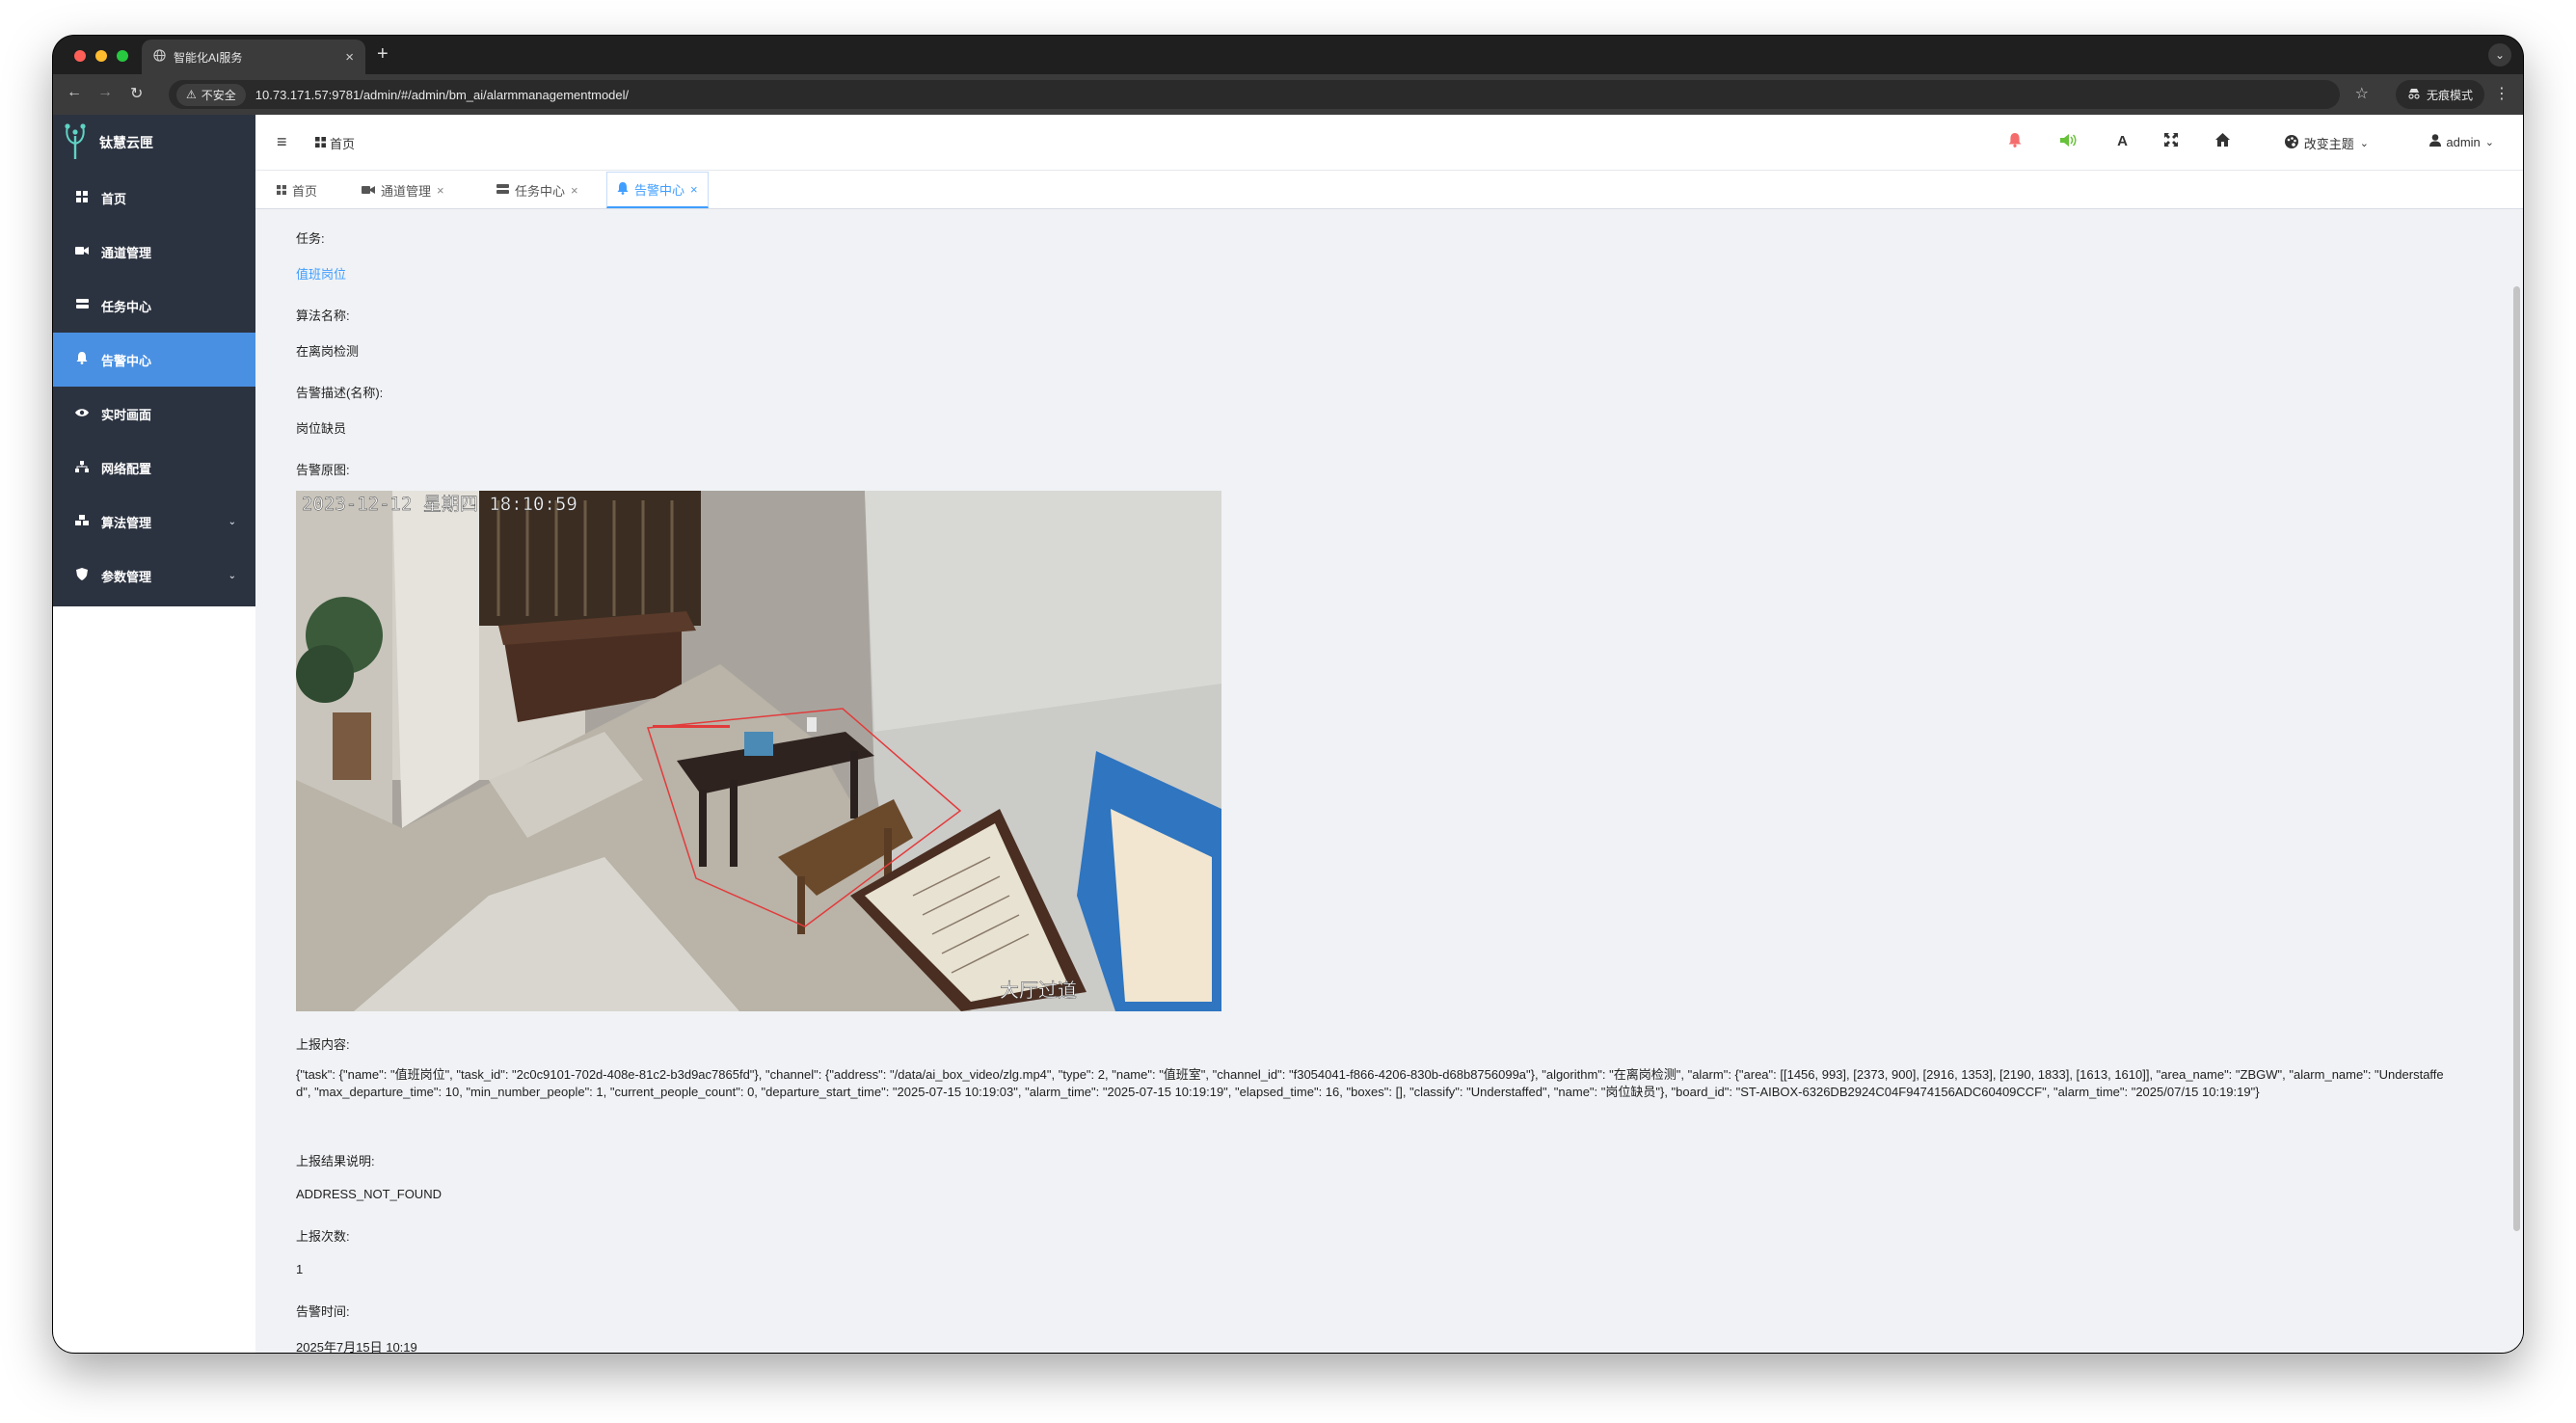  What do you see at coordinates (357, 1346) in the screenshot?
I see `alarm-time-value: 2025年7月15日 10:19` at bounding box center [357, 1346].